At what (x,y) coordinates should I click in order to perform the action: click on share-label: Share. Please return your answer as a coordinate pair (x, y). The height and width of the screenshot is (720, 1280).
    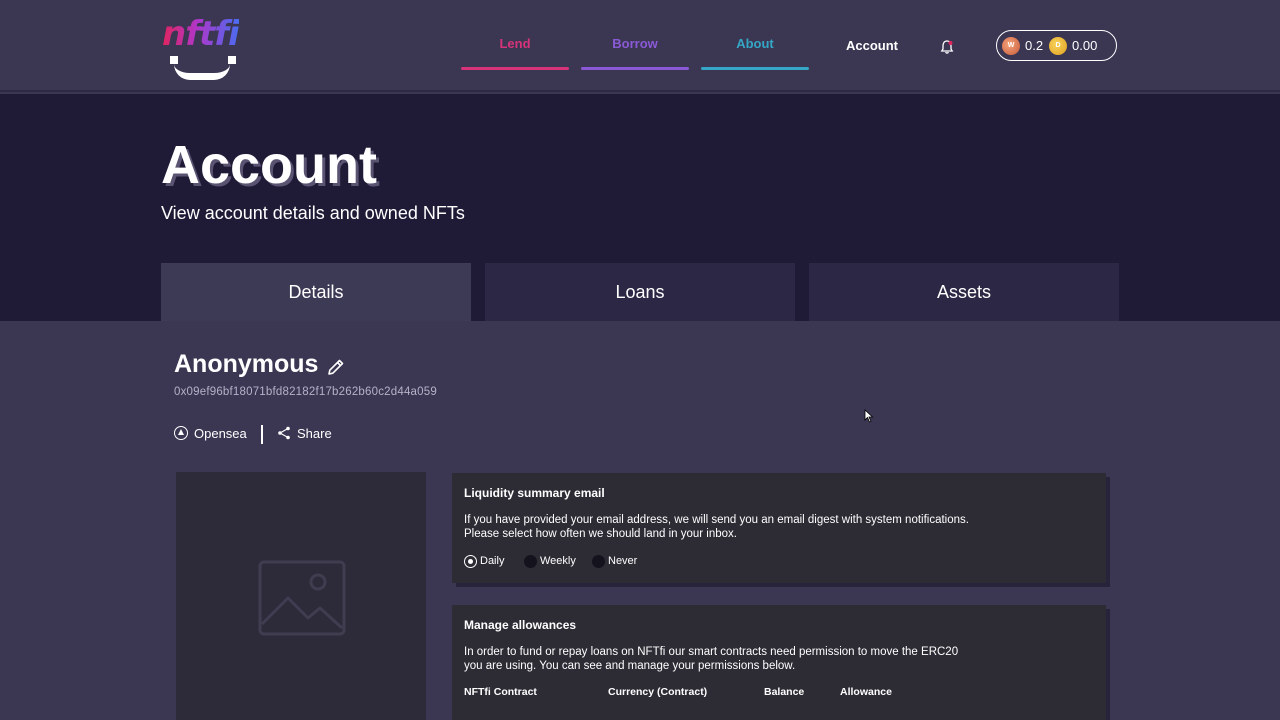
    Looking at the image, I should click on (314, 433).